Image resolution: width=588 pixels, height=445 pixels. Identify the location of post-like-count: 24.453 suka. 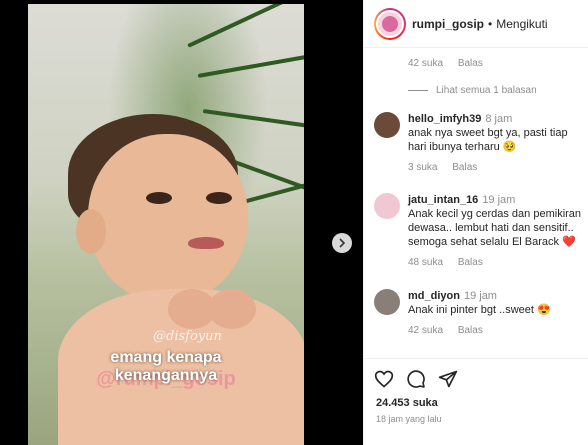
(407, 403).